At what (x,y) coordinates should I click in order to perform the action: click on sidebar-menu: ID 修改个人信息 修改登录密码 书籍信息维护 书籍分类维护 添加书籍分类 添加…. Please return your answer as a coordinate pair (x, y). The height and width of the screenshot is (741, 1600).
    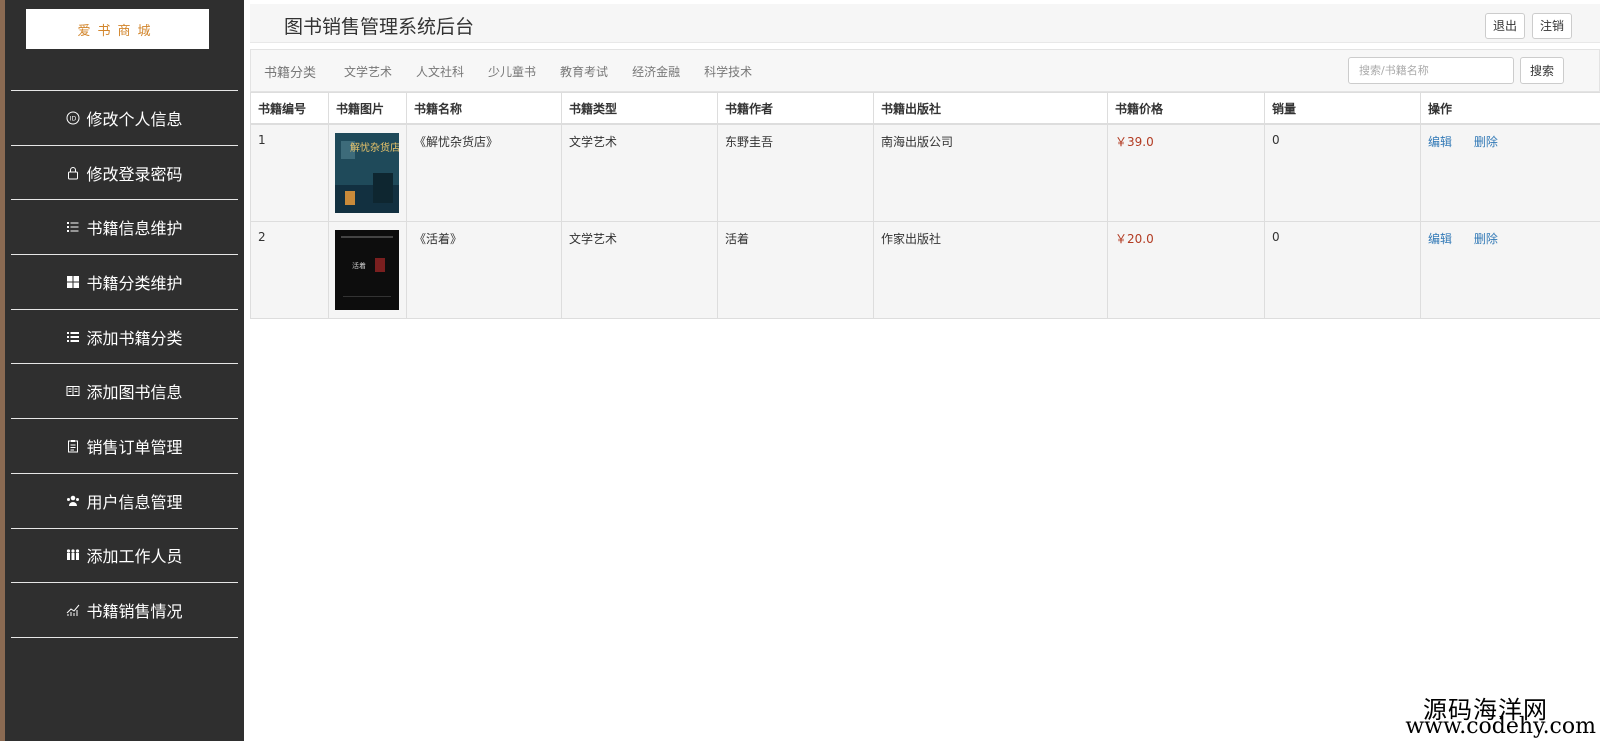
    Looking at the image, I should click on (124, 364).